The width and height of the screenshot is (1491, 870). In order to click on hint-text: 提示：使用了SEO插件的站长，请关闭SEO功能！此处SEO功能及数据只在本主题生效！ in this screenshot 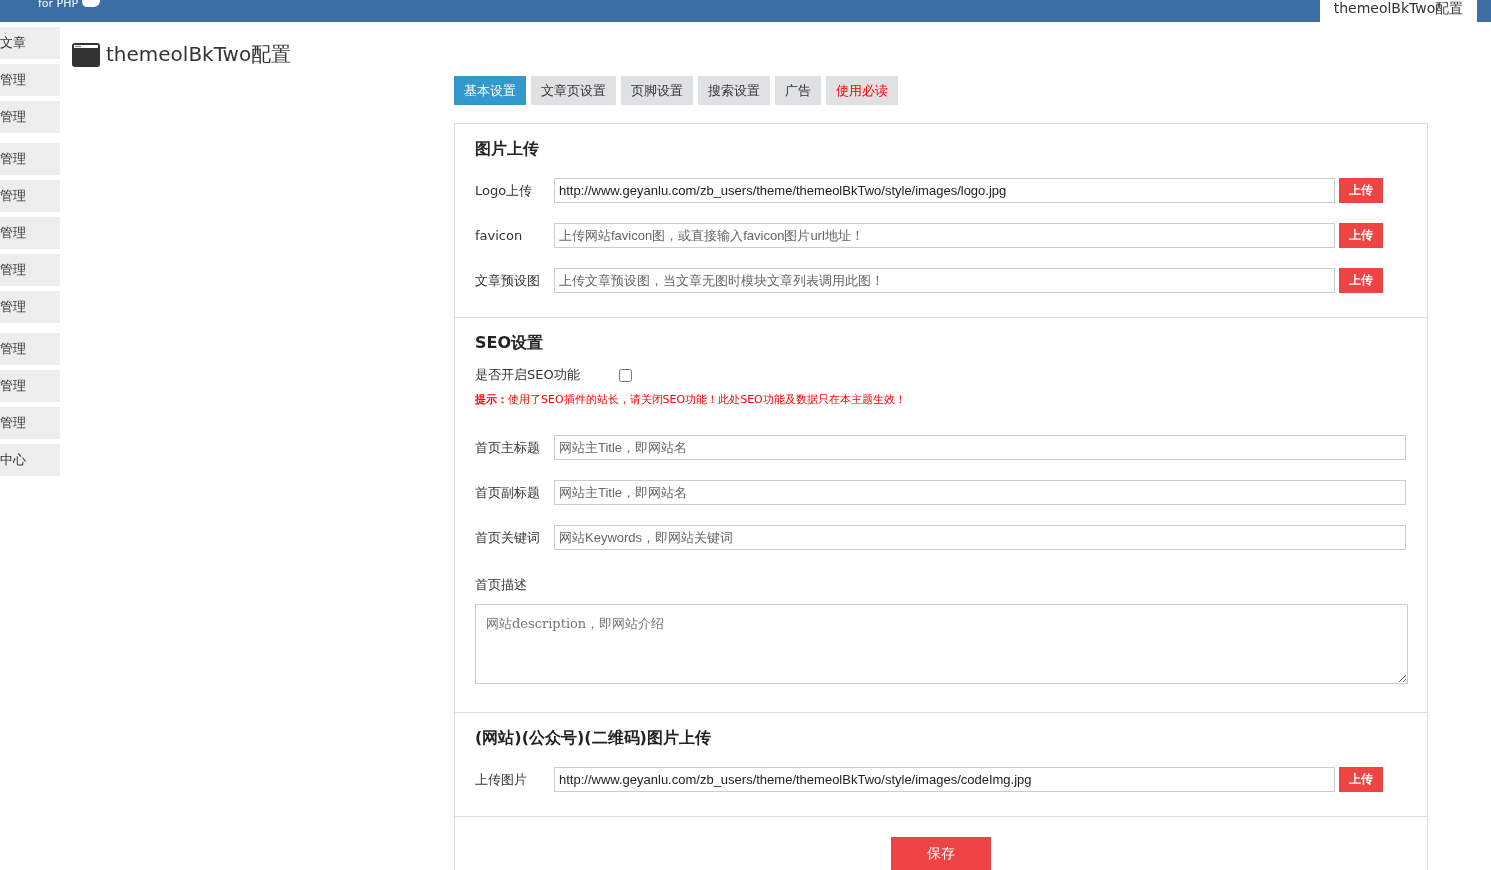, I will do `click(691, 399)`.